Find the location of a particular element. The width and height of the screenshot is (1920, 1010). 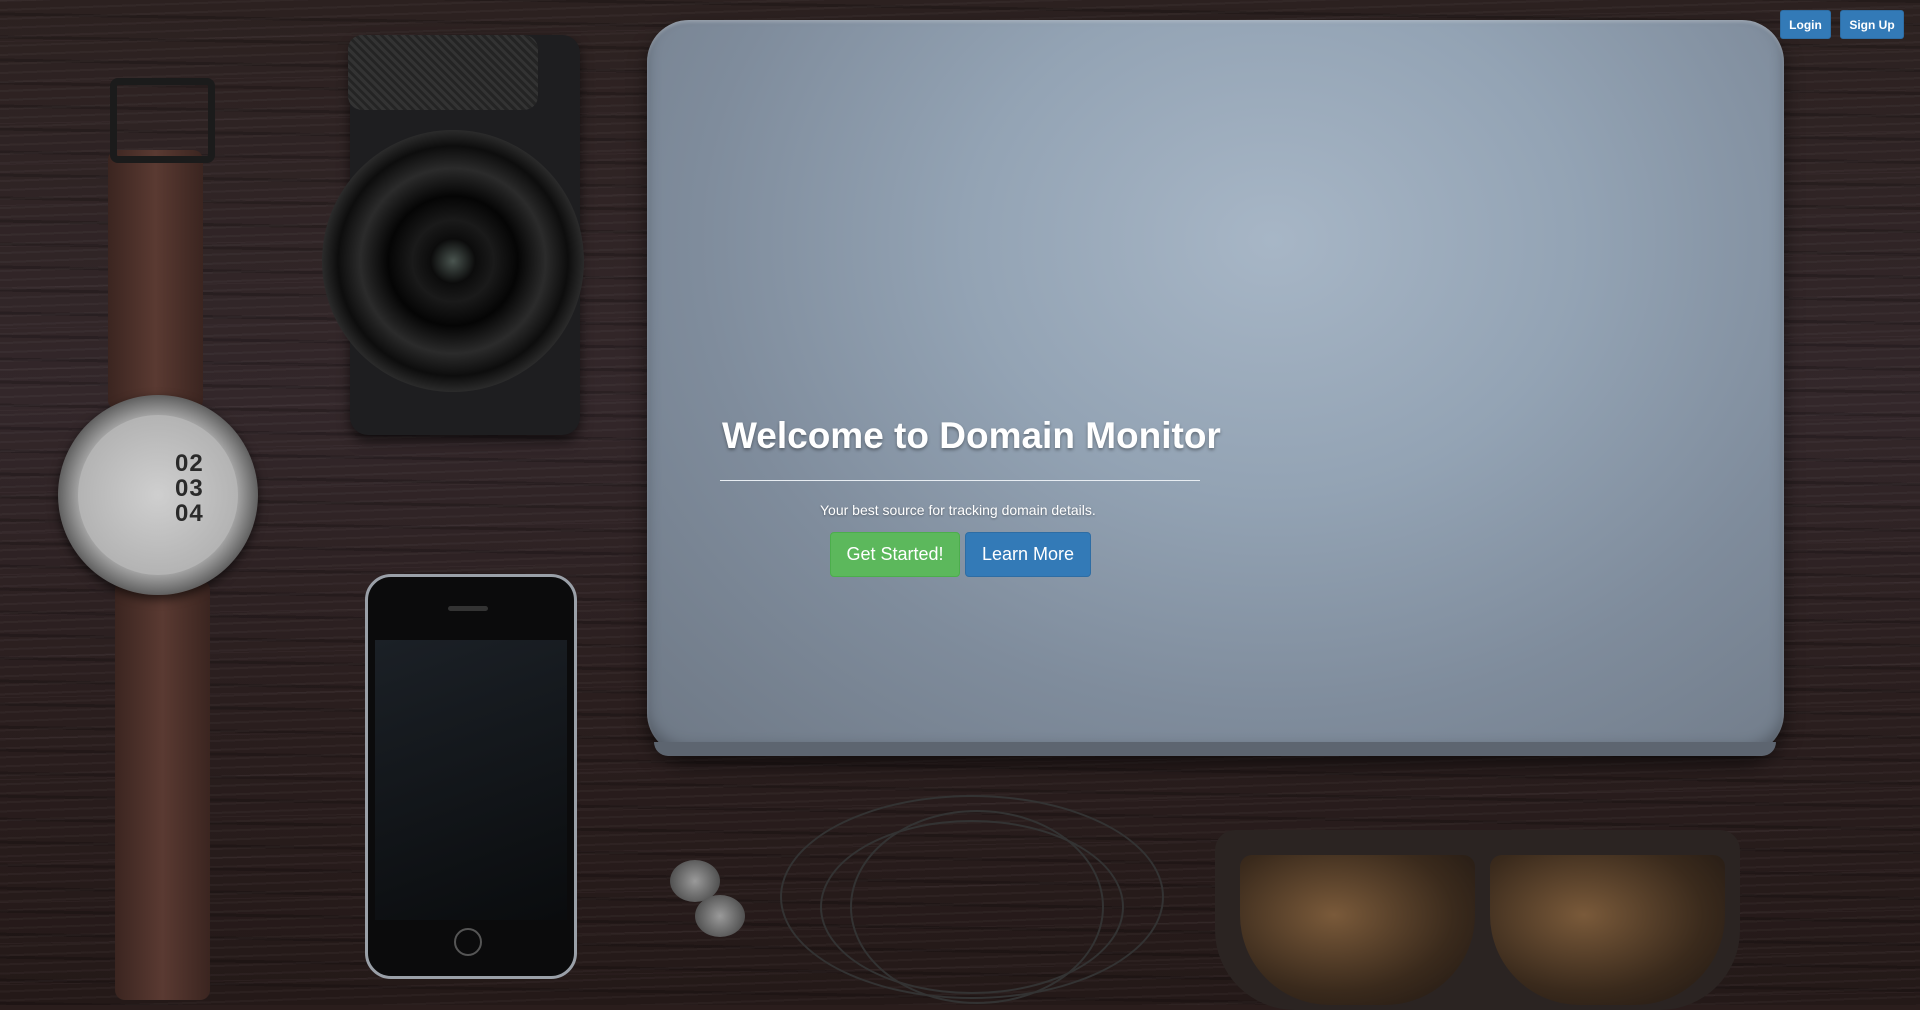

sunglasses-lens-right is located at coordinates (1607, 930).